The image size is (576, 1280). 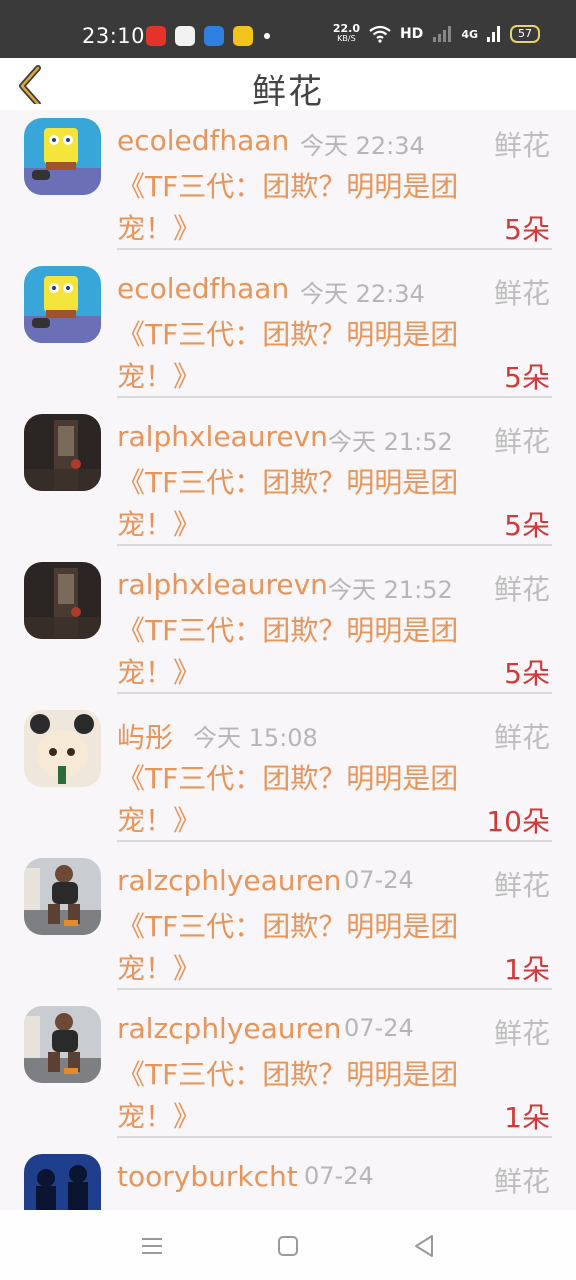 What do you see at coordinates (288, 29) in the screenshot?
I see `status-bar: 23:10 22.0 KB/S HD 4G 57` at bounding box center [288, 29].